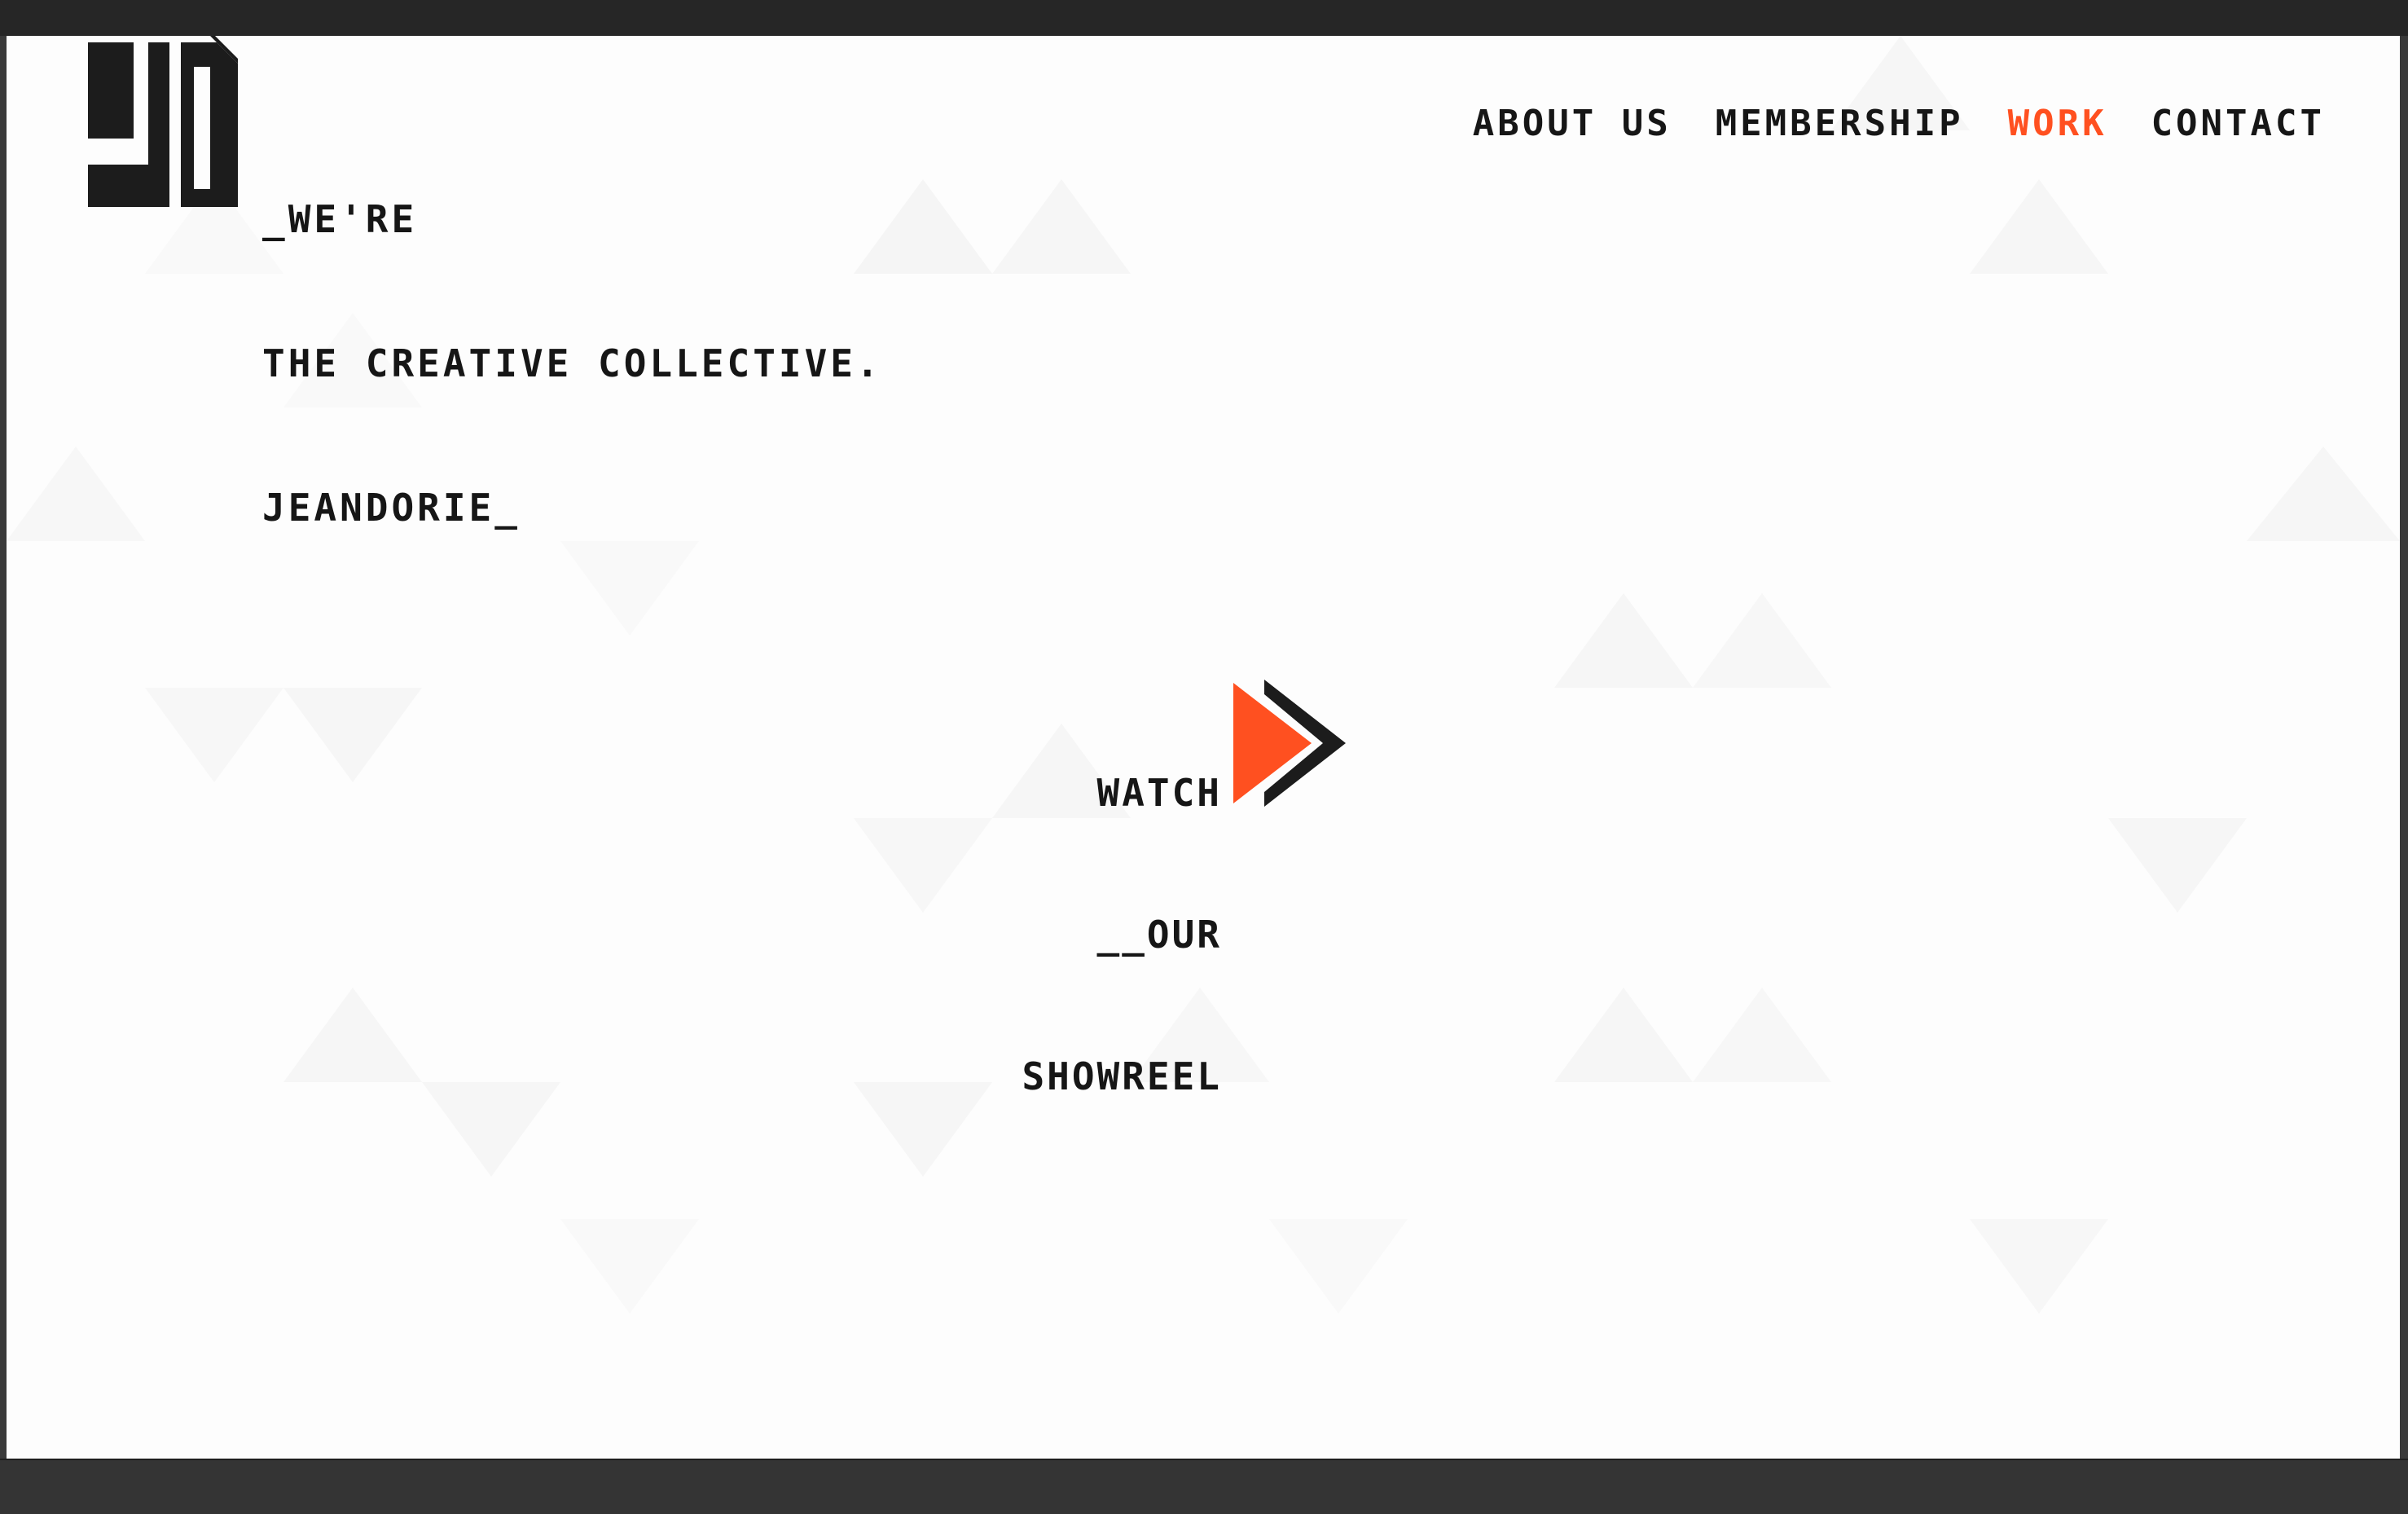  What do you see at coordinates (1204, 18) in the screenshot?
I see `window-top-bar` at bounding box center [1204, 18].